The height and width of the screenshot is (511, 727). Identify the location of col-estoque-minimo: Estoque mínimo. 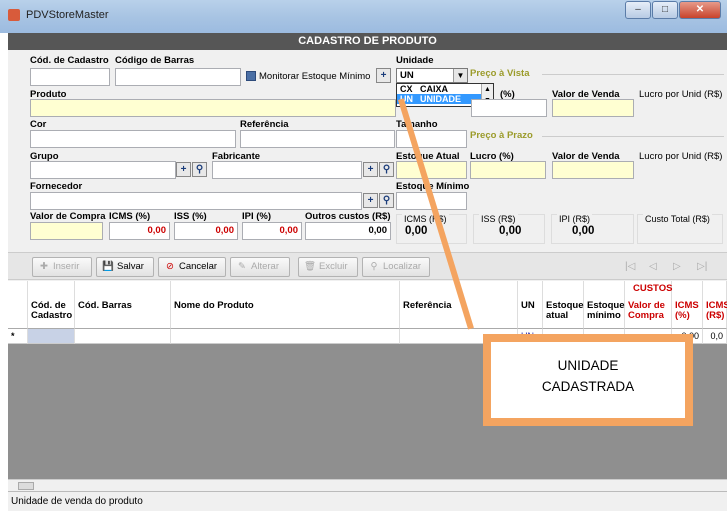
(604, 305).